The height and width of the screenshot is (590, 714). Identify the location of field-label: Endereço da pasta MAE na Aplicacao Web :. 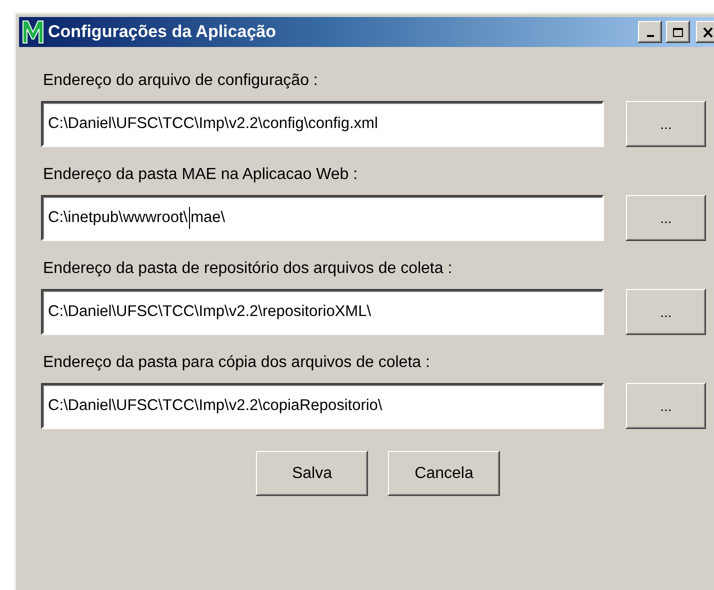
(201, 175).